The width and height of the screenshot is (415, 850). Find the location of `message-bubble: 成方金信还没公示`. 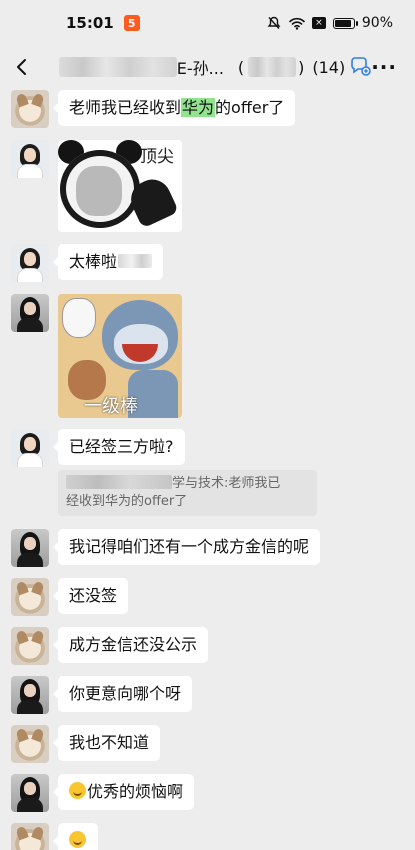

message-bubble: 成方金信还没公示 is located at coordinates (130, 645).